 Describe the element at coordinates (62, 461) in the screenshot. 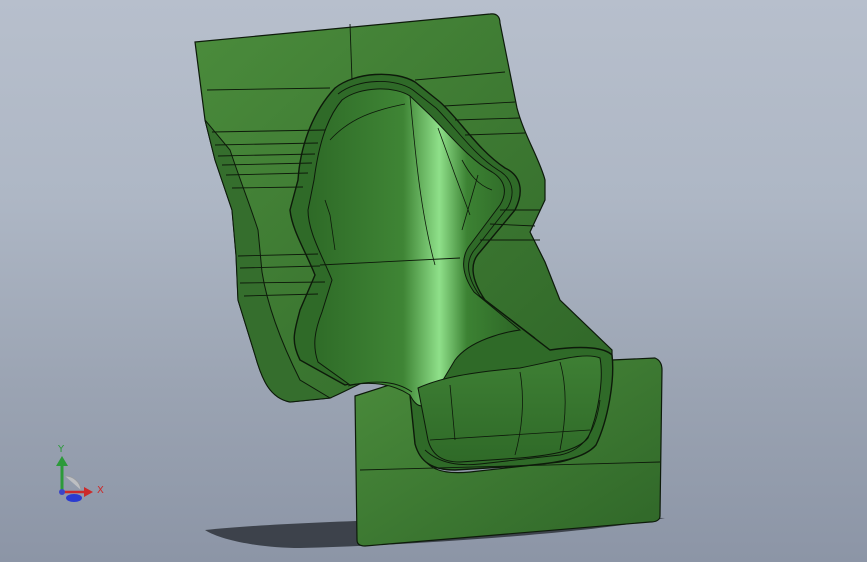

I see `y-axis-arrowhead` at that location.